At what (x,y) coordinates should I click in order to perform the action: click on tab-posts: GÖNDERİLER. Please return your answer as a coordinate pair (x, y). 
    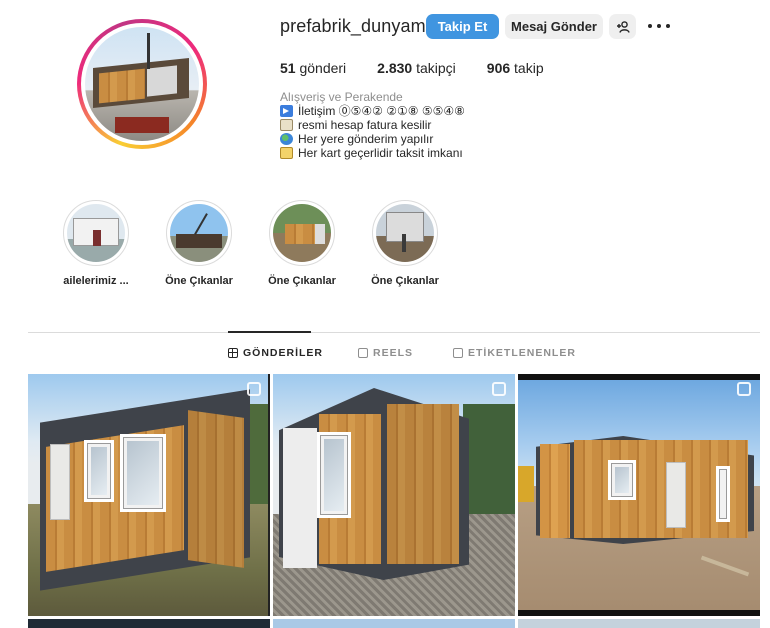
    Looking at the image, I should click on (275, 353).